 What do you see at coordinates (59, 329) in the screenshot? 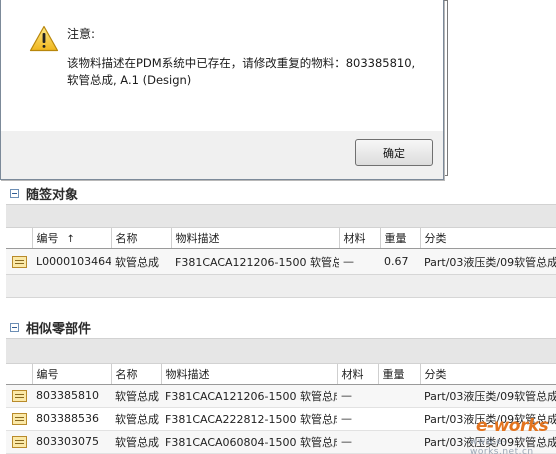
I see `similar-section-title: 相似零部件` at bounding box center [59, 329].